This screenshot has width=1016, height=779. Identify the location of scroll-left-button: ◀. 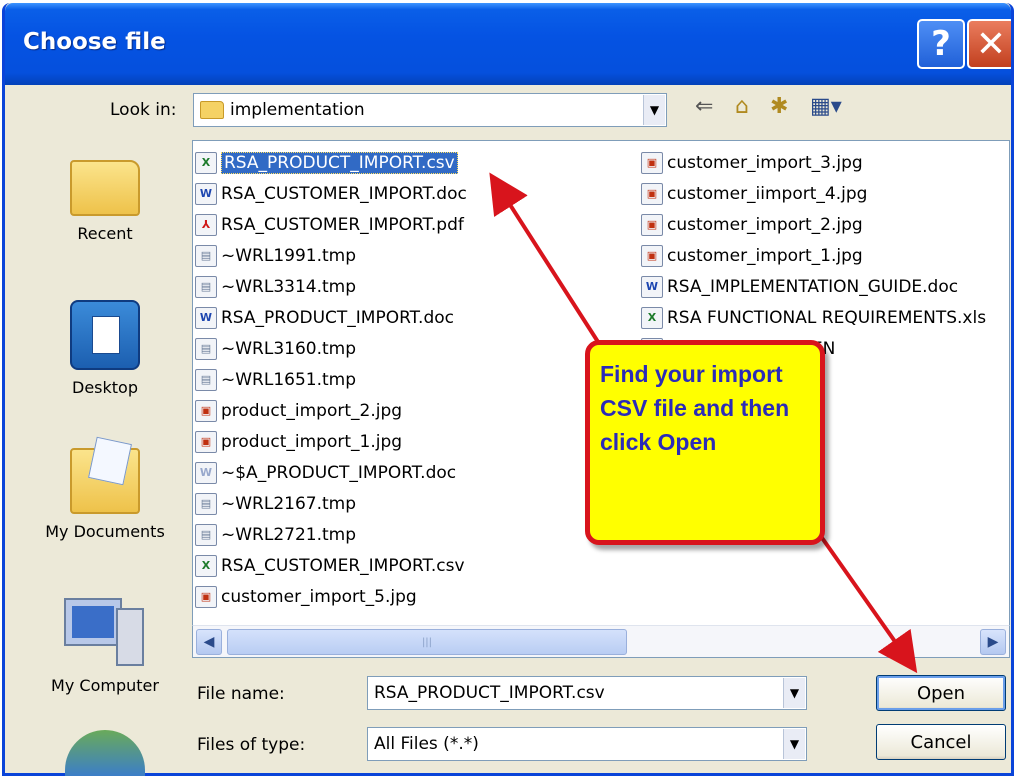
(209, 642).